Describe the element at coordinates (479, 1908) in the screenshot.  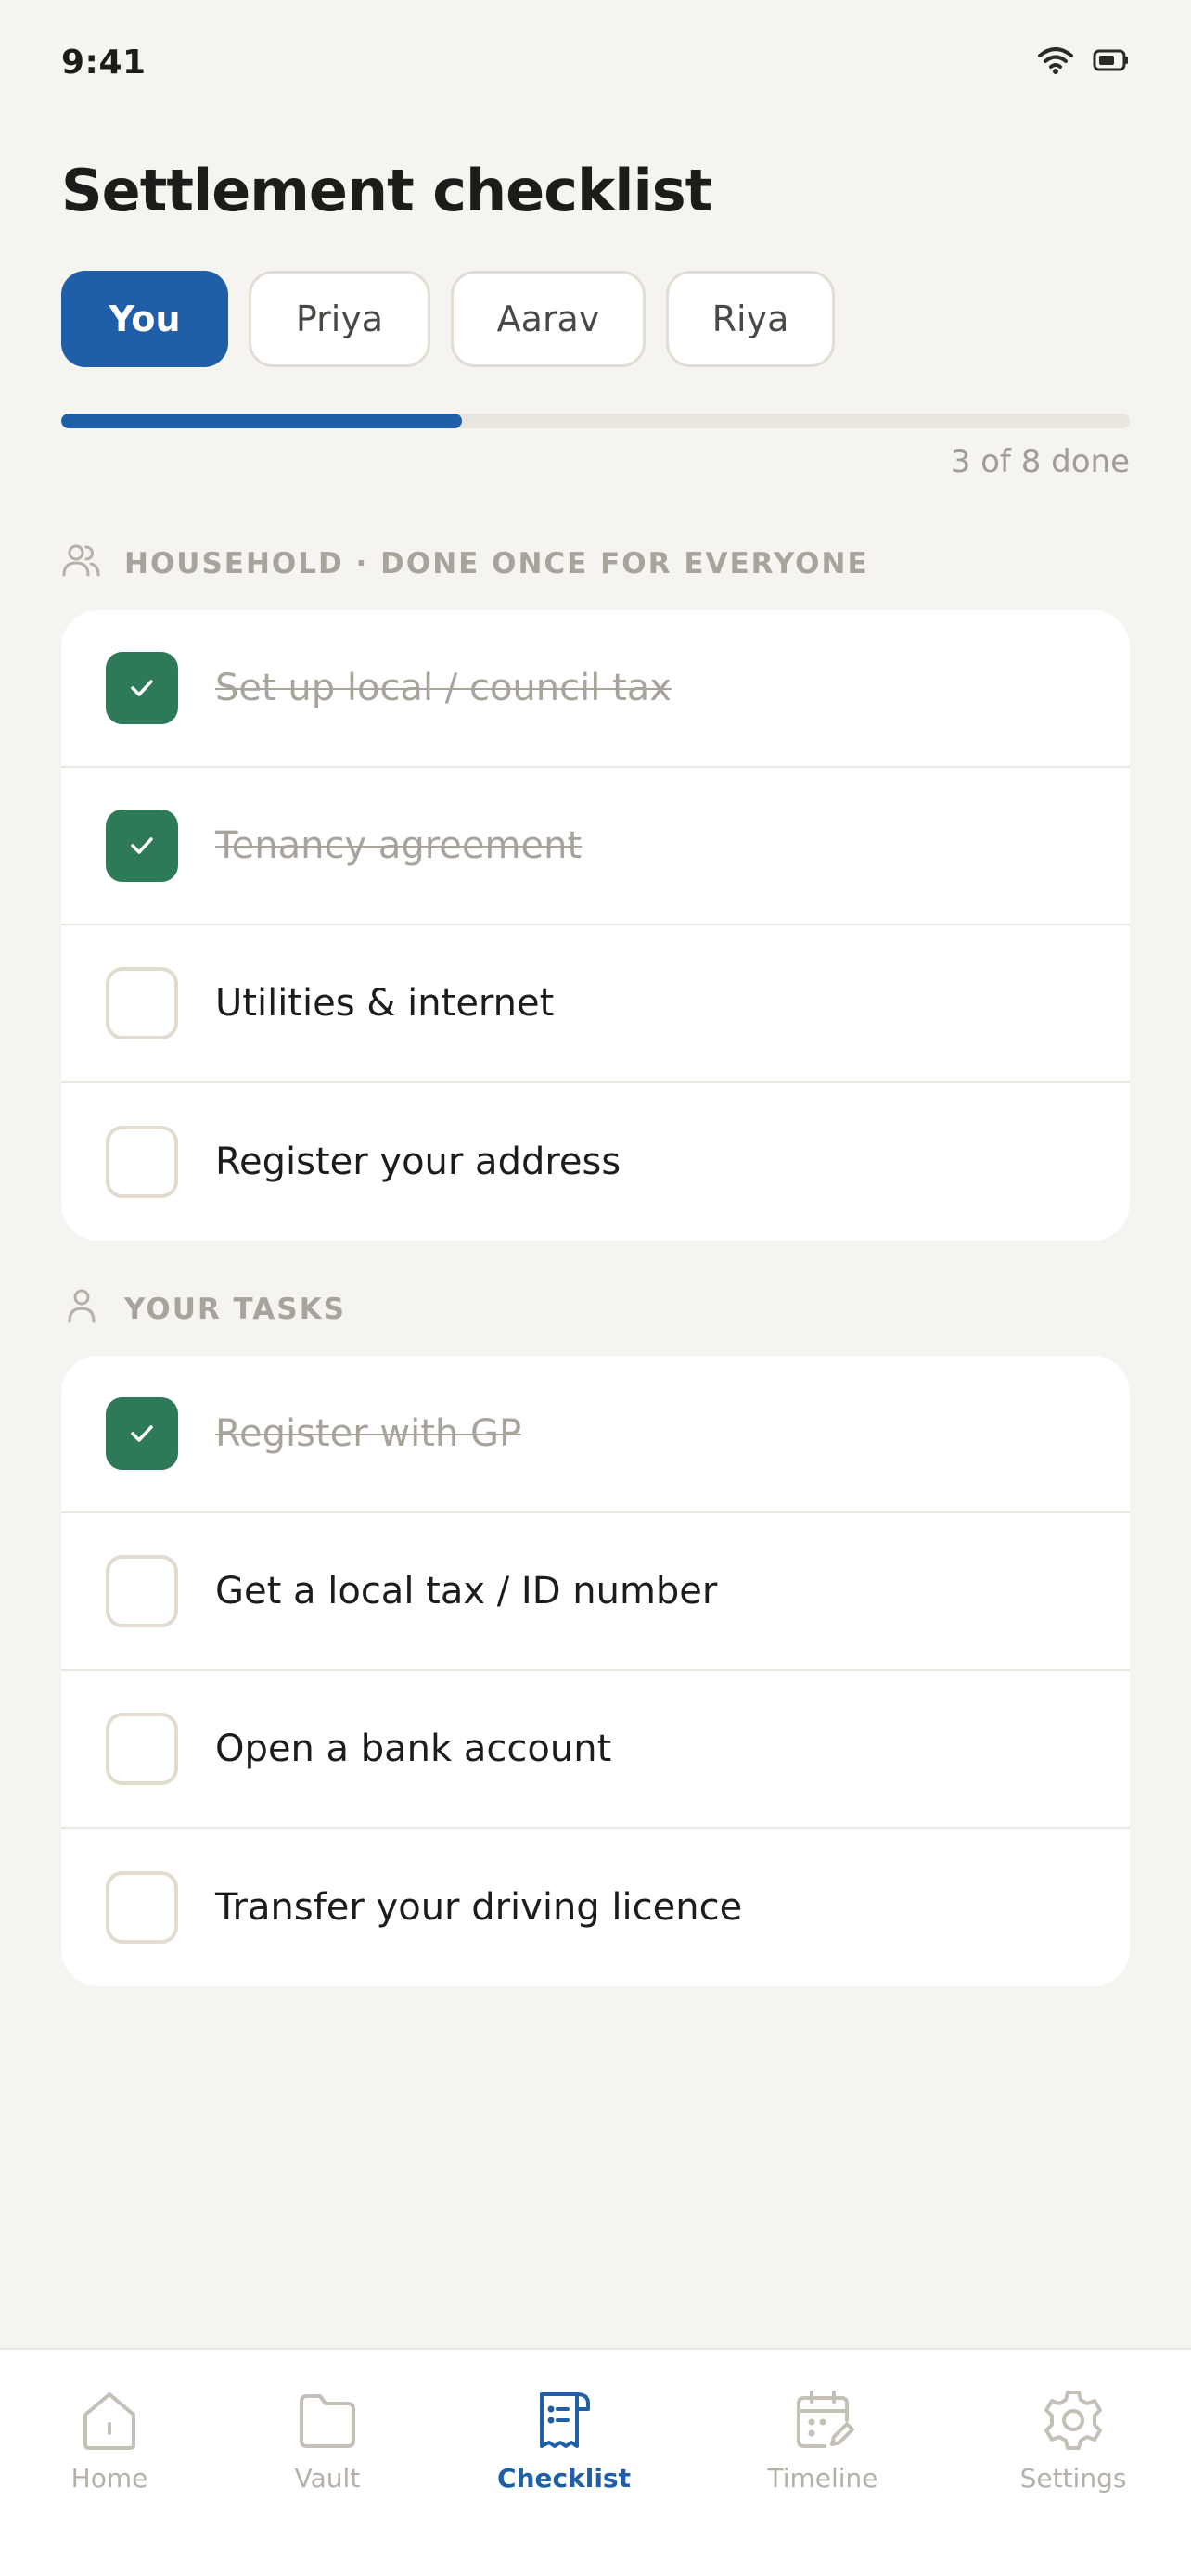
I see `task-label: Transfer your driving licence` at that location.